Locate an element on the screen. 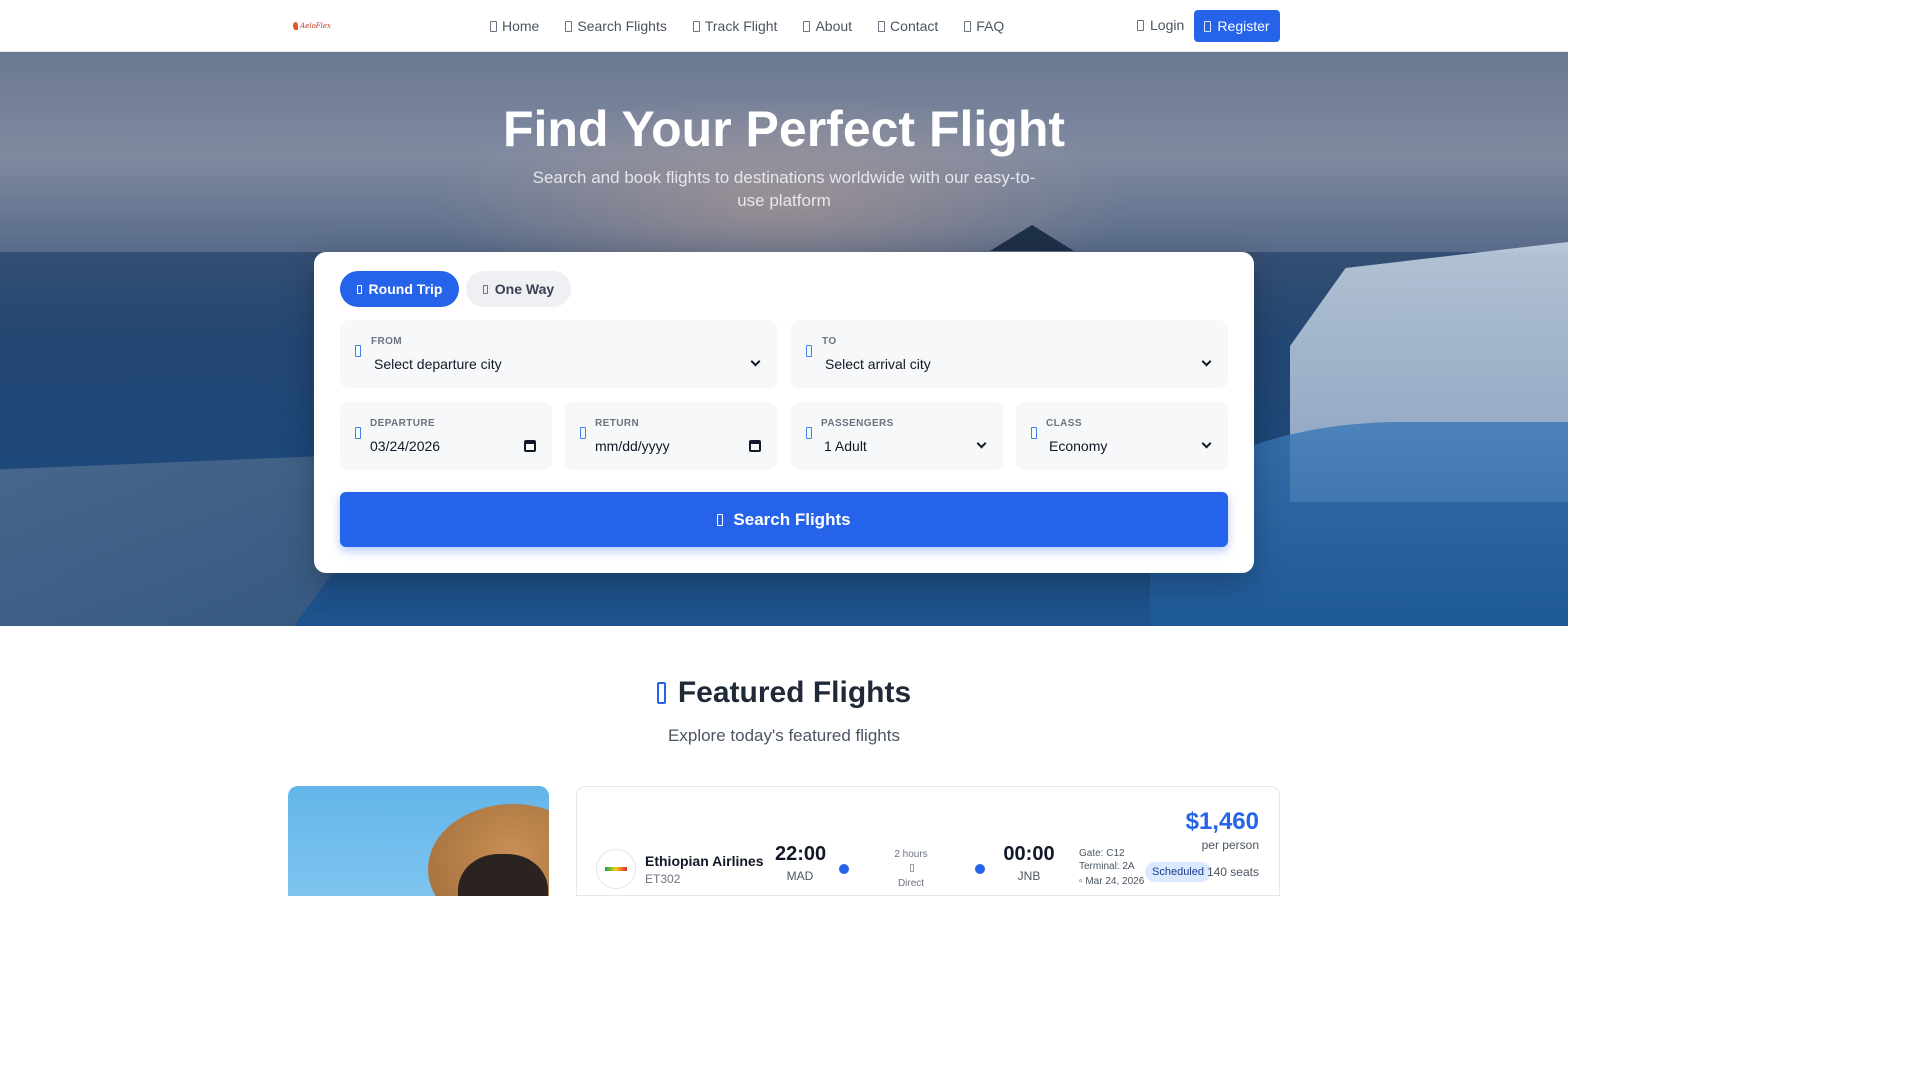 Image resolution: width=1920 pixels, height=1080 pixels. departure-label: DEPARTURE is located at coordinates (403, 423).